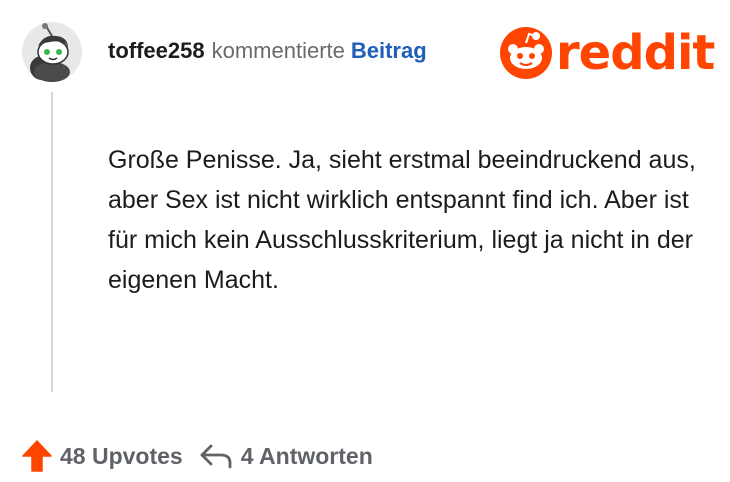 Image resolution: width=730 pixels, height=482 pixels. What do you see at coordinates (52, 242) in the screenshot?
I see `thread-line` at bounding box center [52, 242].